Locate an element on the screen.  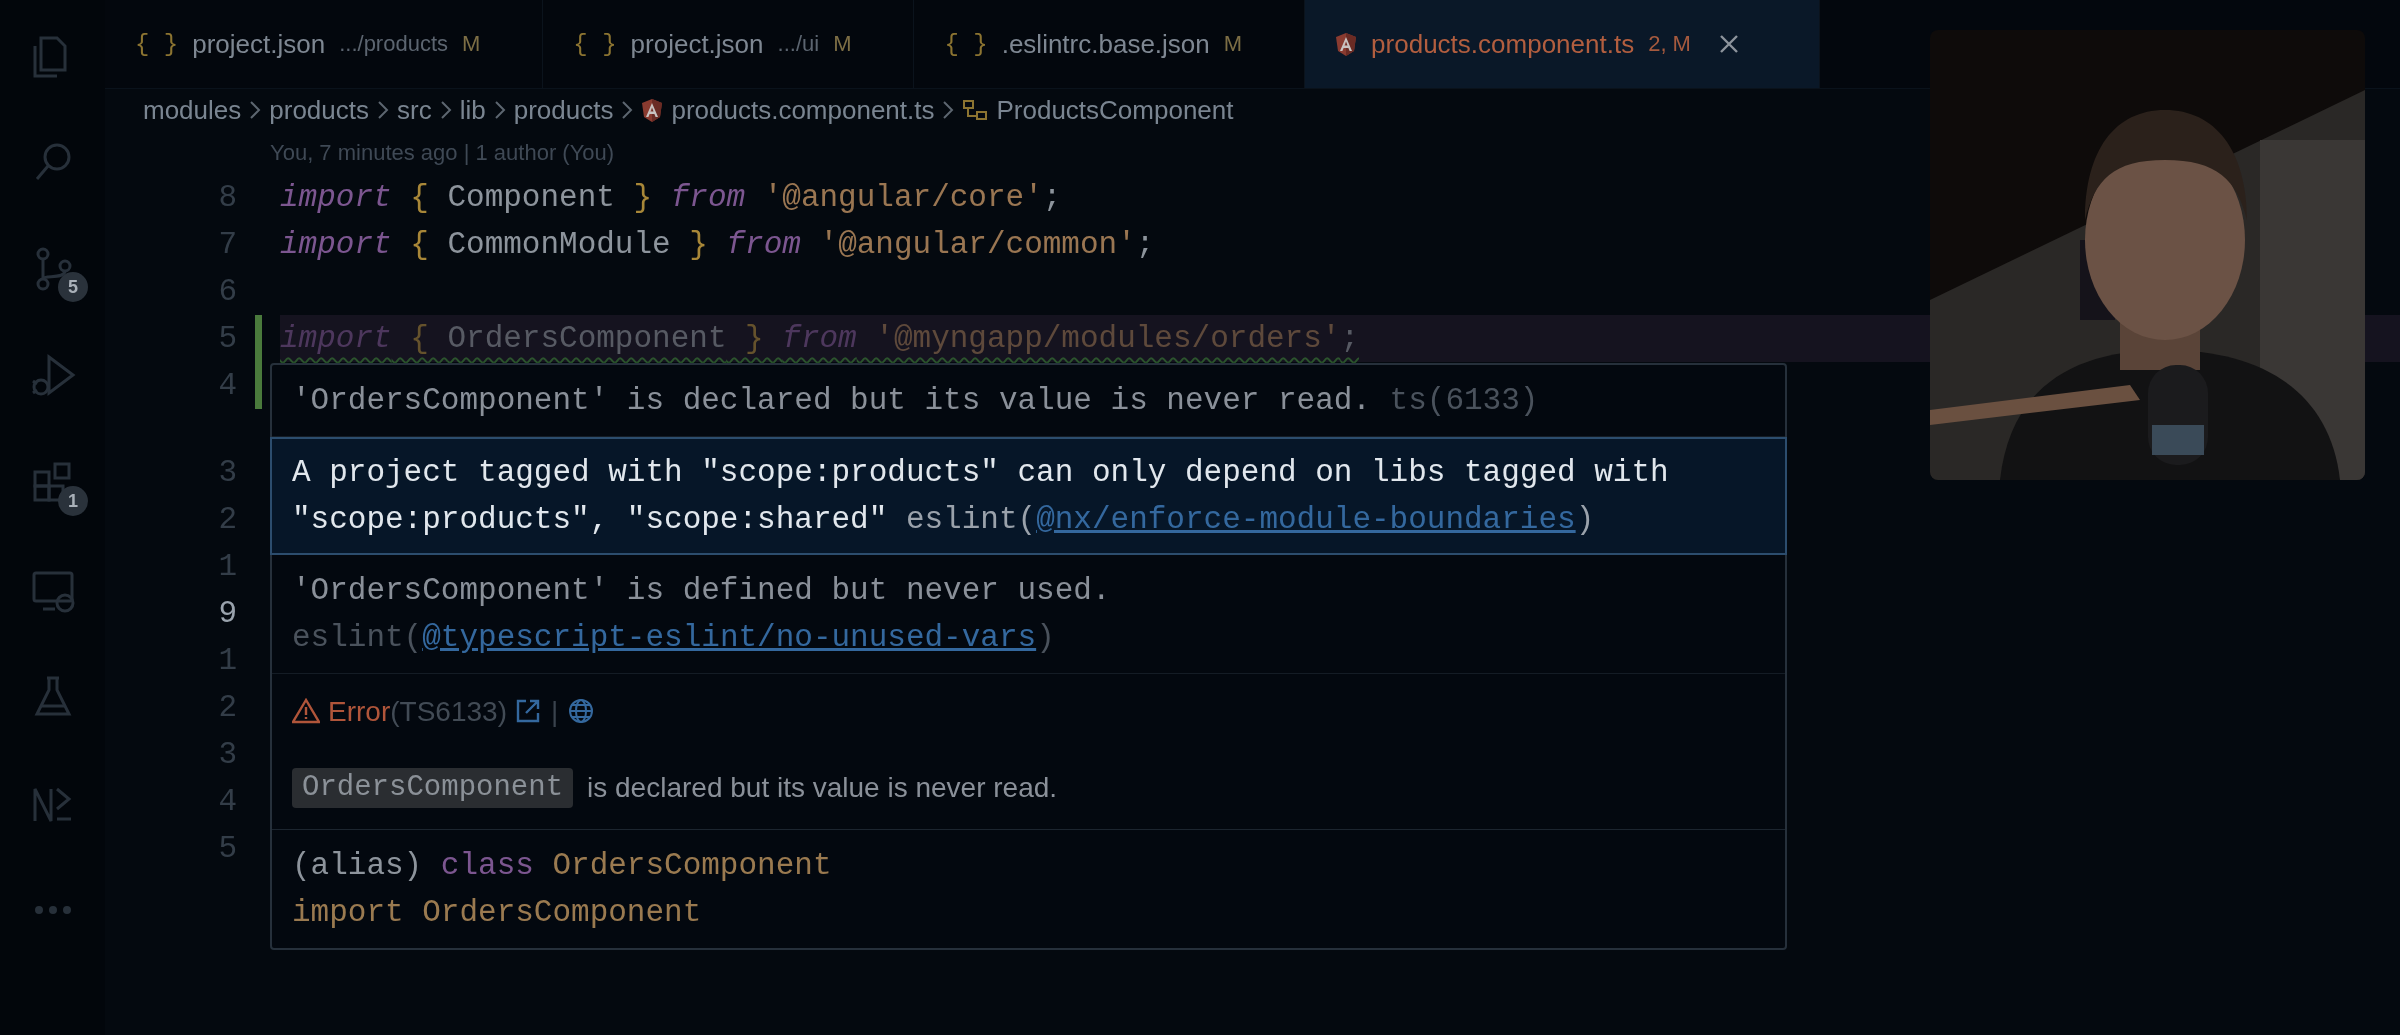
editor-tab: { } project.json .../ui M is located at coordinates (729, 44).